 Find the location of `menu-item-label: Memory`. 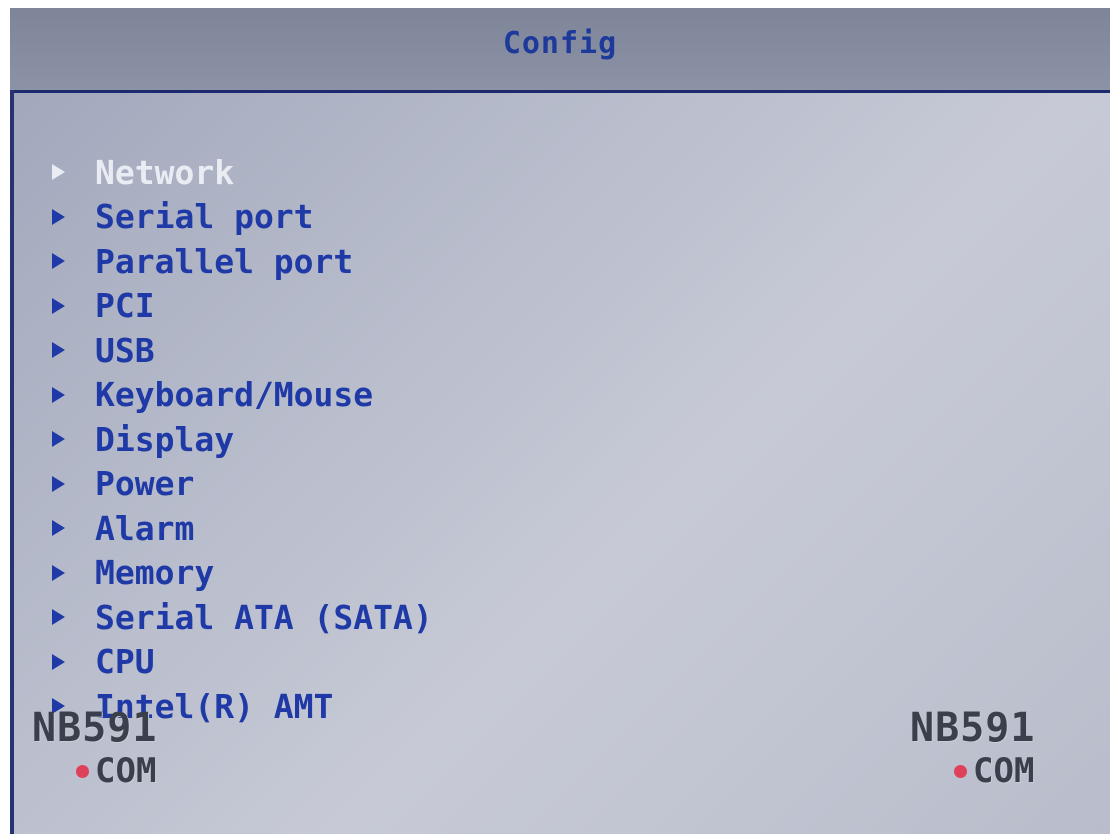

menu-item-label: Memory is located at coordinates (155, 573).